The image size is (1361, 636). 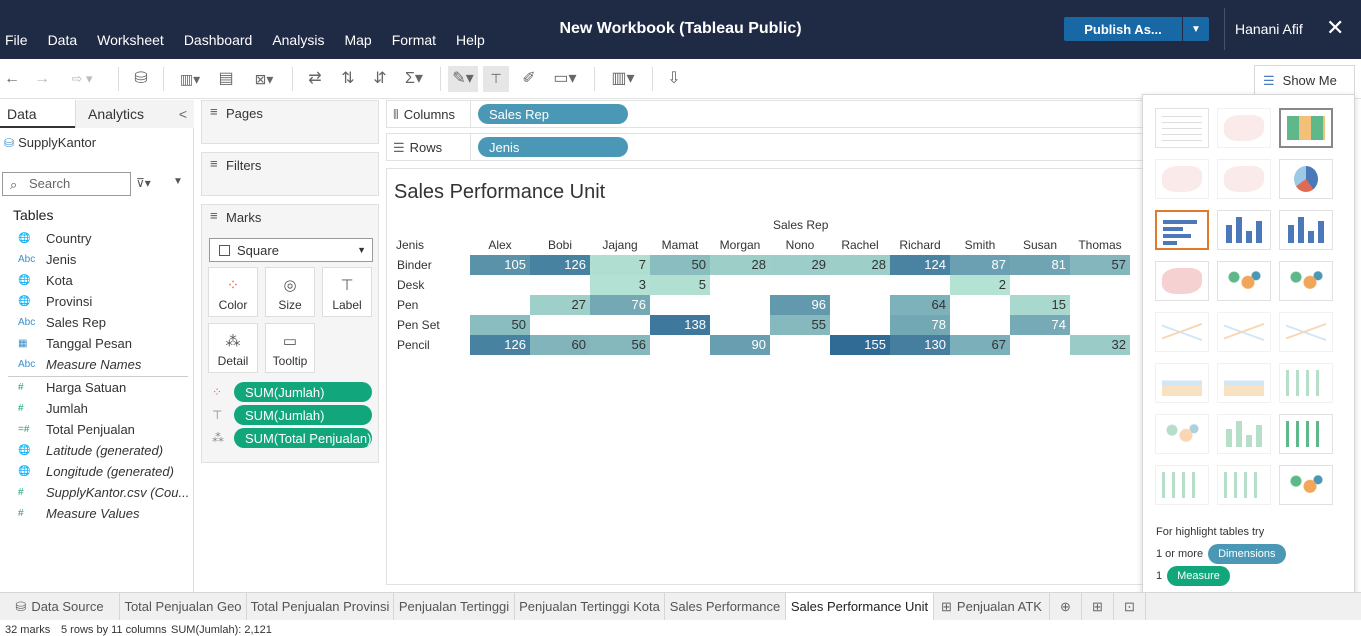 I want to click on packed-bubbles-chart-icon, so click(x=1306, y=485).